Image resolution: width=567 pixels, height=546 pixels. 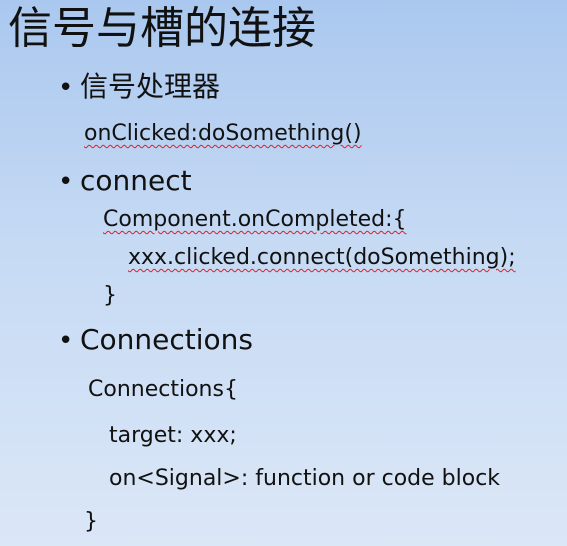 I want to click on code-connect-line-1: Component.onCompleted:{, so click(x=255, y=219).